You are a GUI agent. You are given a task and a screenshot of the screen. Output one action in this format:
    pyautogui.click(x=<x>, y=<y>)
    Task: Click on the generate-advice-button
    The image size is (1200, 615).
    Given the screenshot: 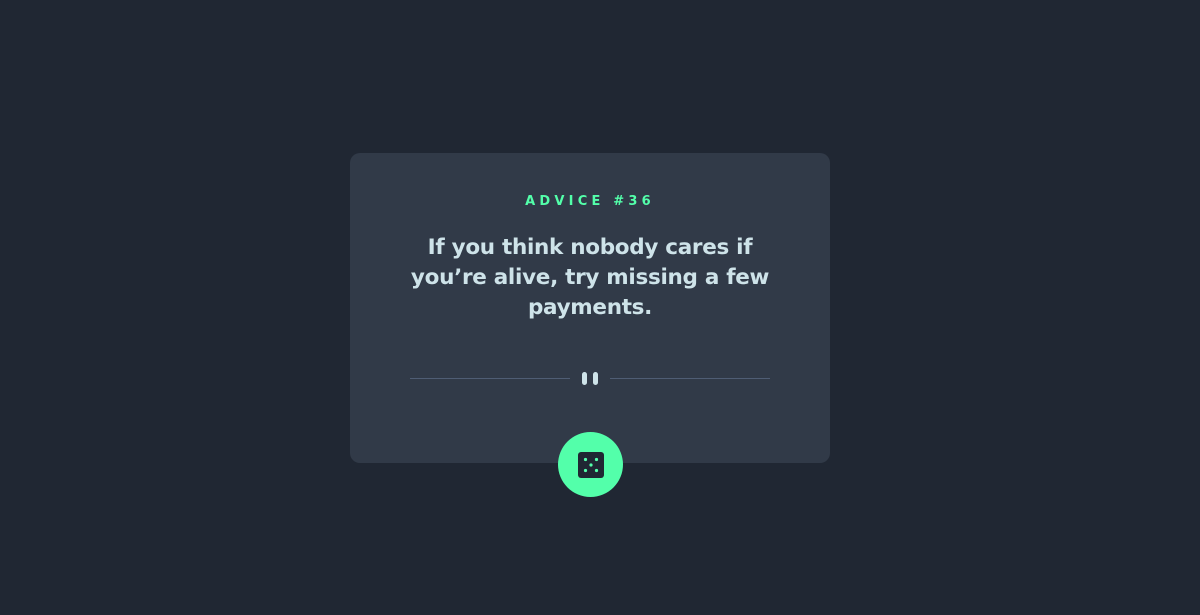 What is the action you would take?
    pyautogui.click(x=590, y=464)
    